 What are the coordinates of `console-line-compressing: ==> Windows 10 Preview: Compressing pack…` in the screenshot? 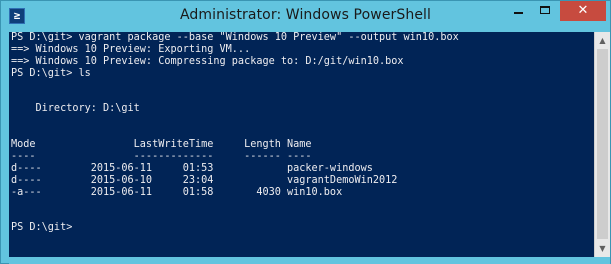 It's located at (207, 61).